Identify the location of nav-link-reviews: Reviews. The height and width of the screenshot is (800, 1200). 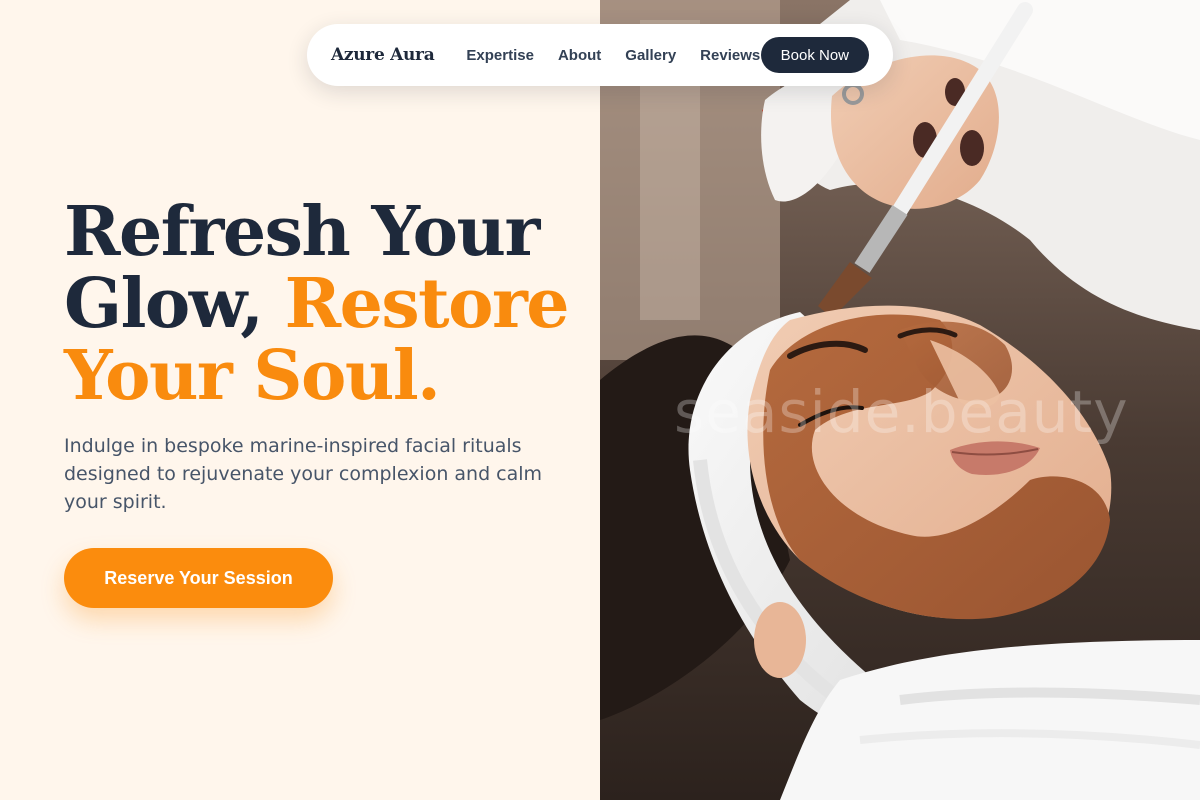
(730, 55).